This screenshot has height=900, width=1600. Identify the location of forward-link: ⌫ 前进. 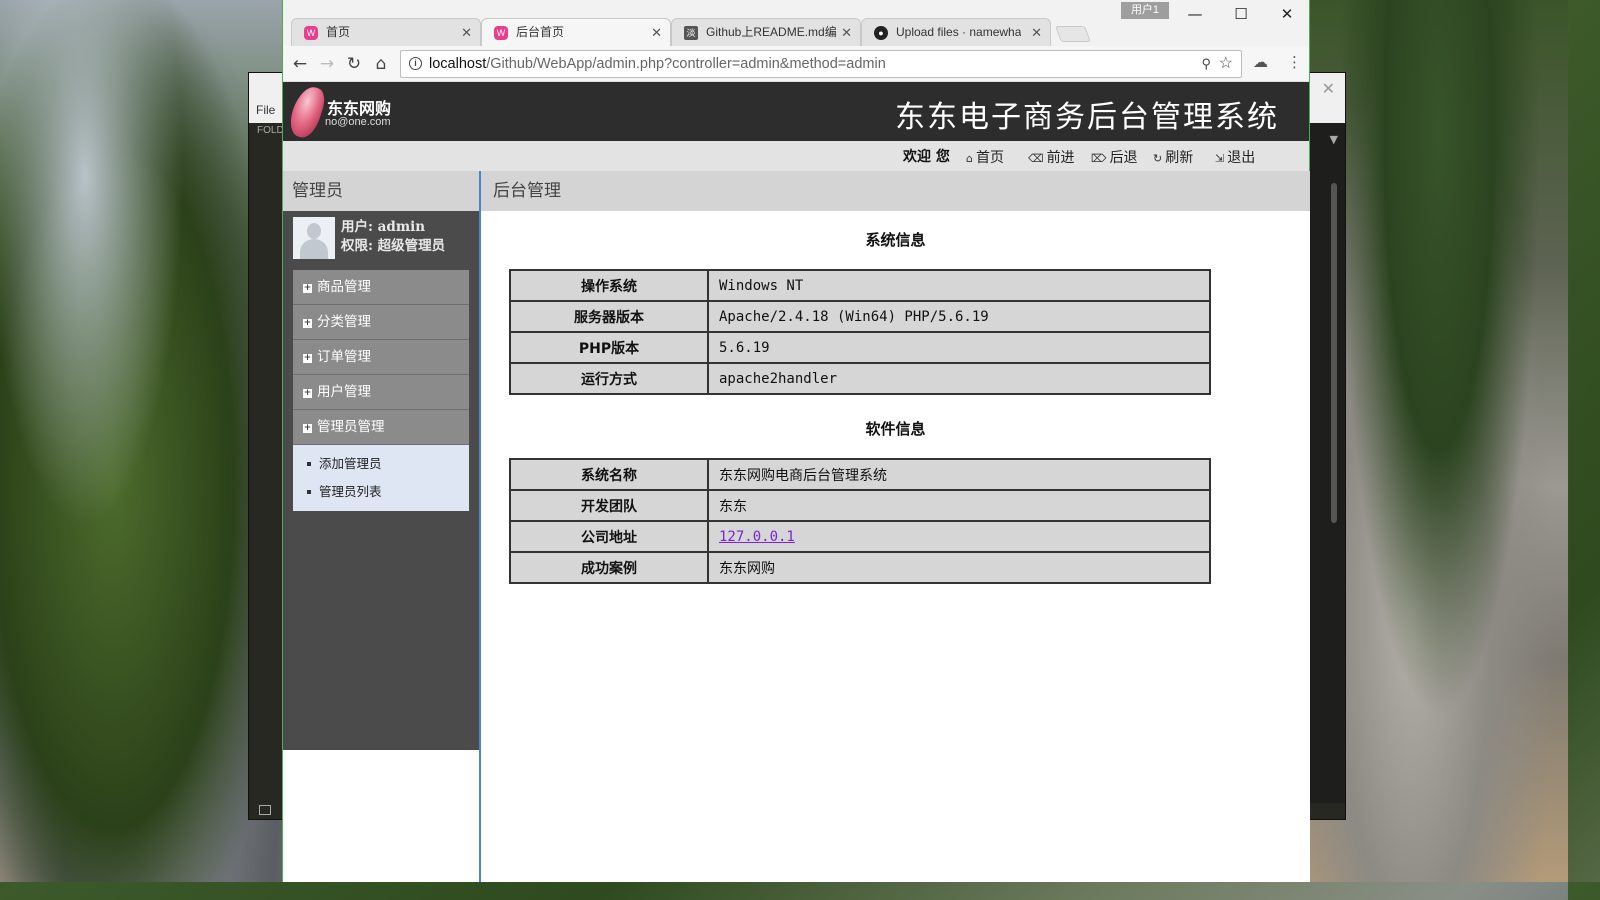
(1051, 157).